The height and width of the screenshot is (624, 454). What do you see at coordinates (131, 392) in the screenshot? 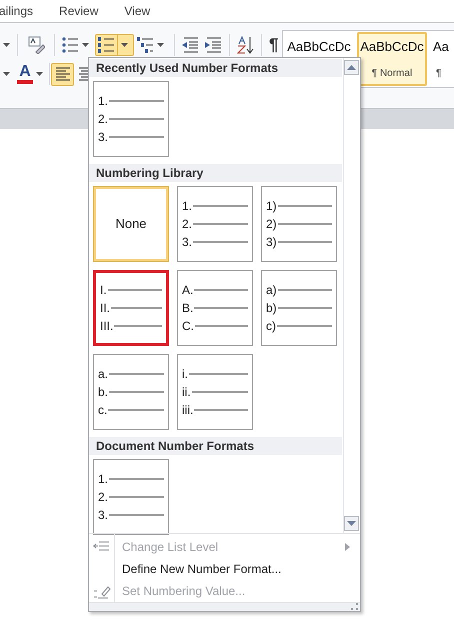
I see `number-format-tile: a. b. c.` at bounding box center [131, 392].